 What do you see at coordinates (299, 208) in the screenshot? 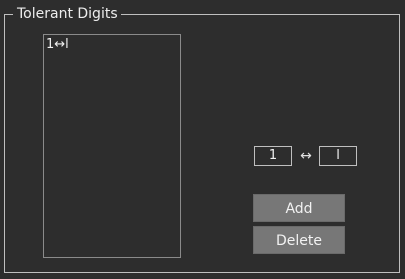
I see `add-button: Add` at bounding box center [299, 208].